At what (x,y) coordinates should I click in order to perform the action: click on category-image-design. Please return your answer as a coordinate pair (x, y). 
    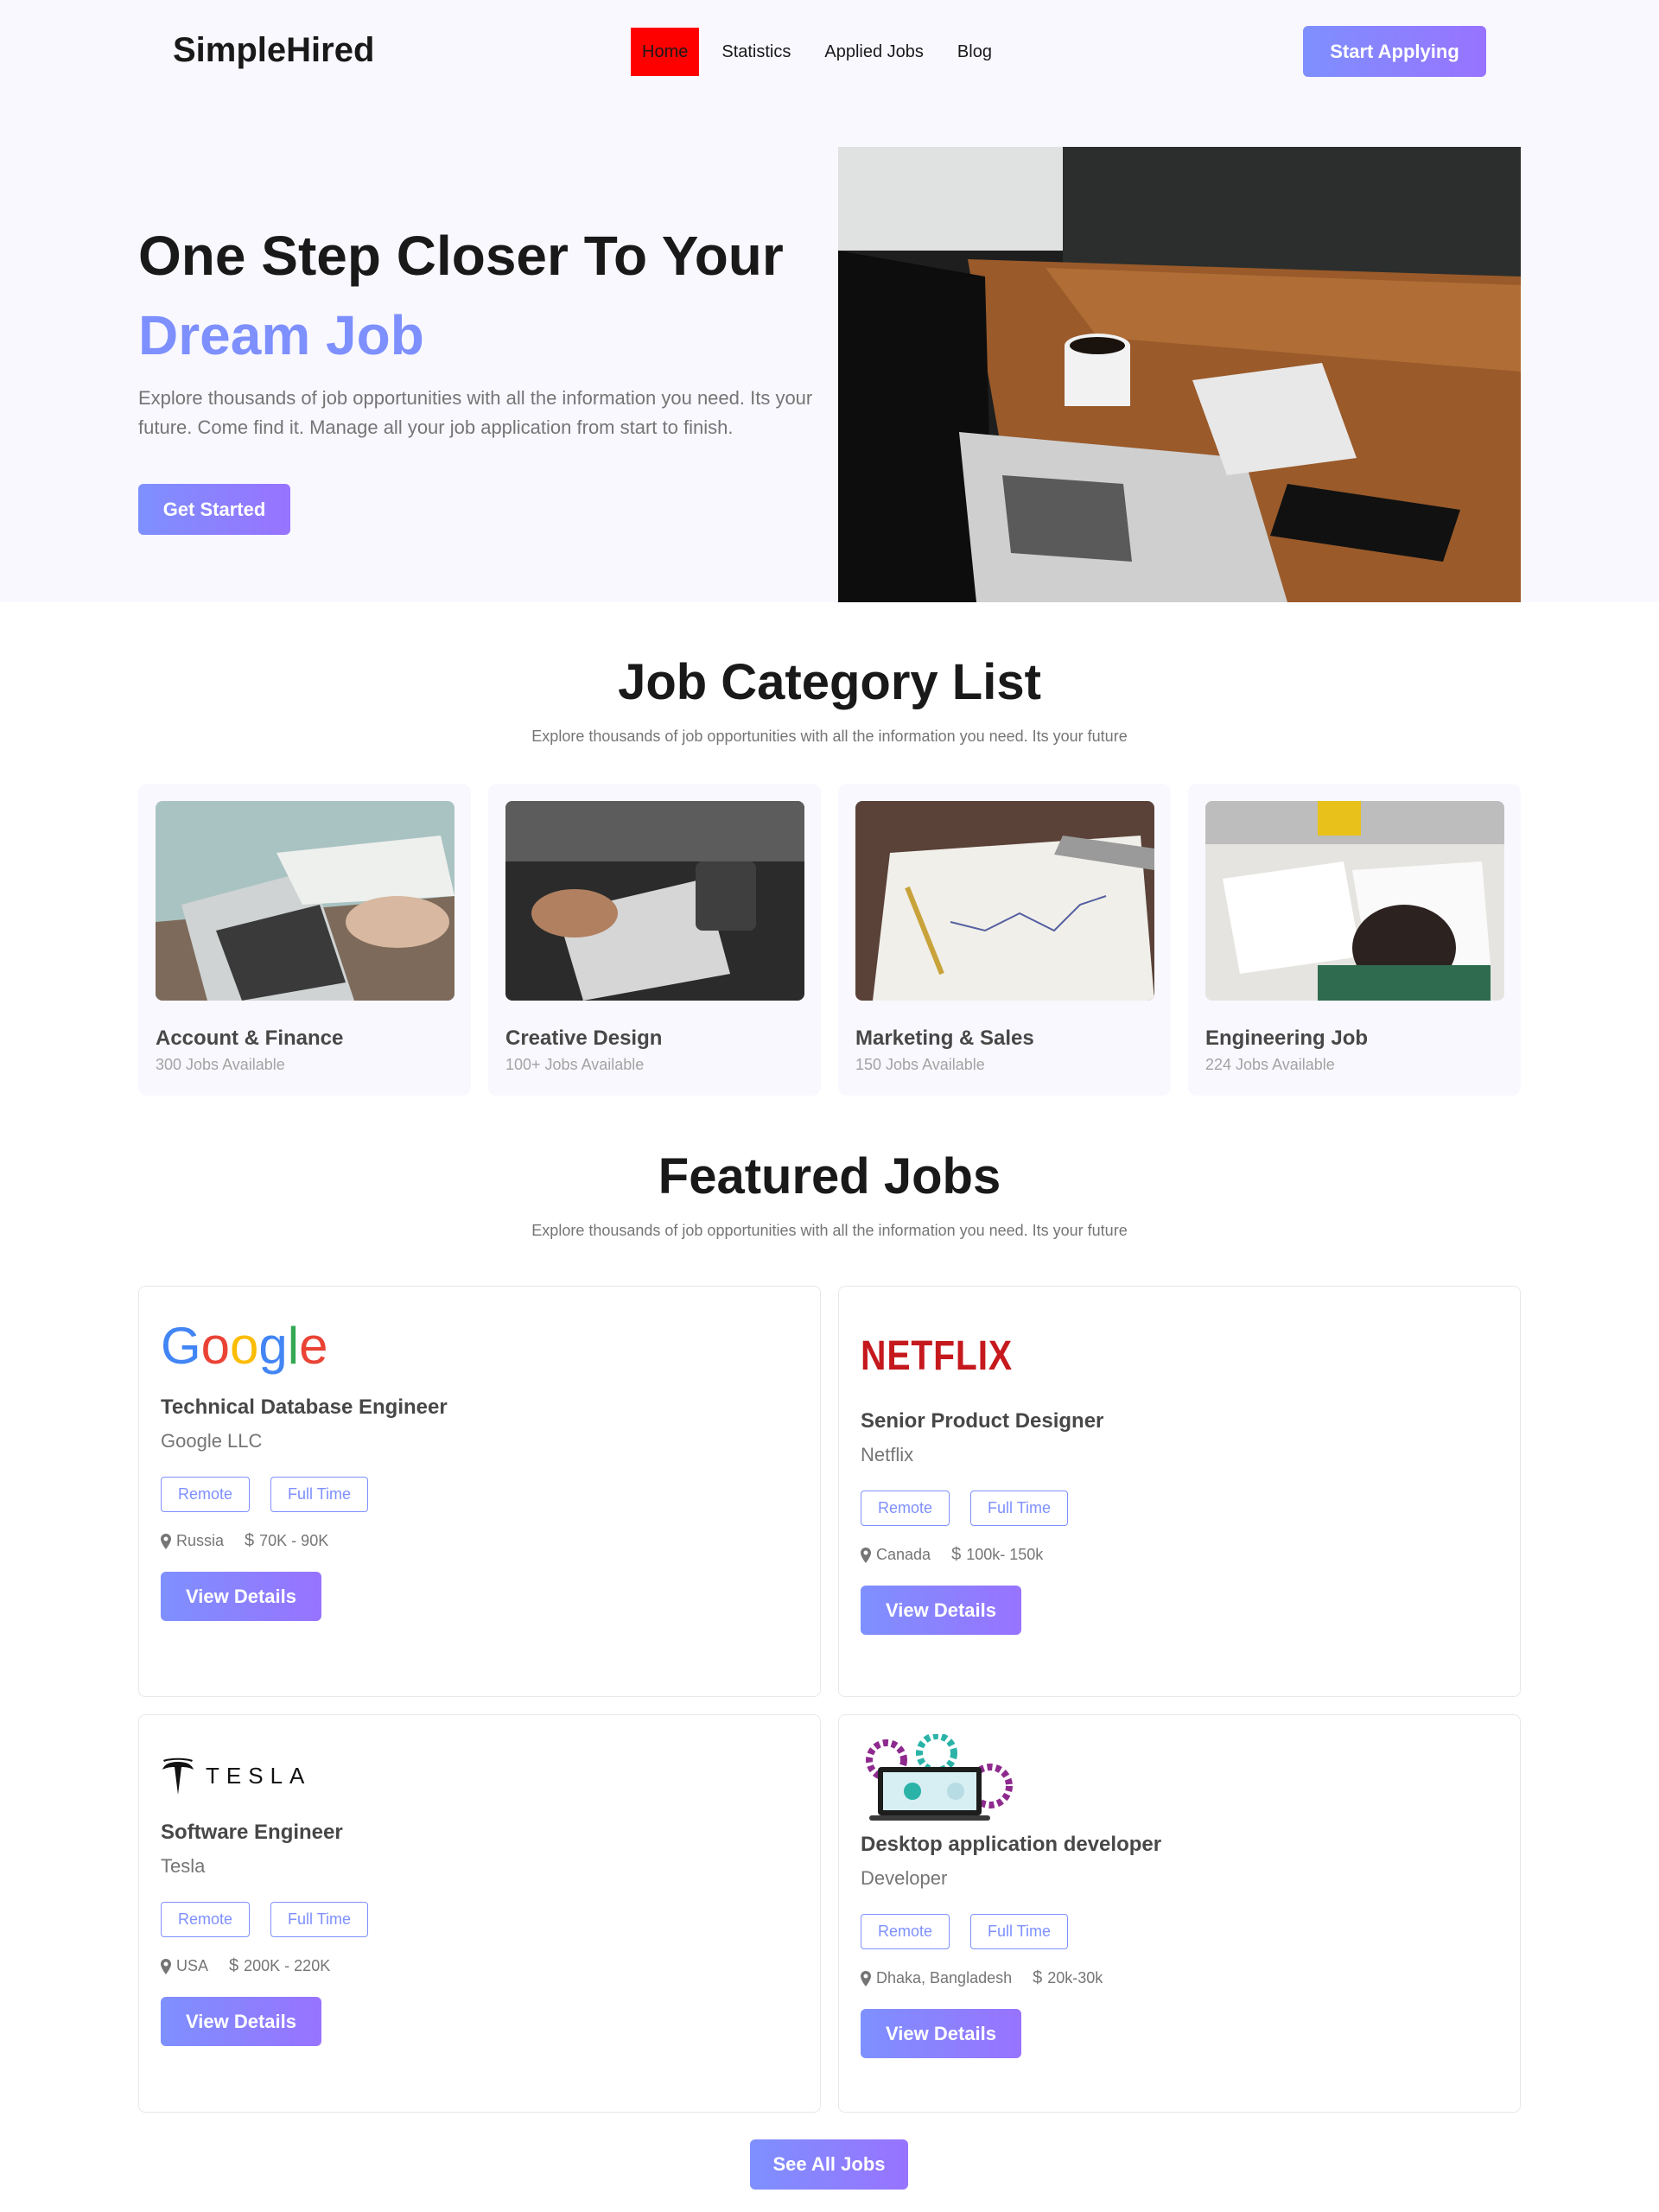
    Looking at the image, I should click on (654, 901).